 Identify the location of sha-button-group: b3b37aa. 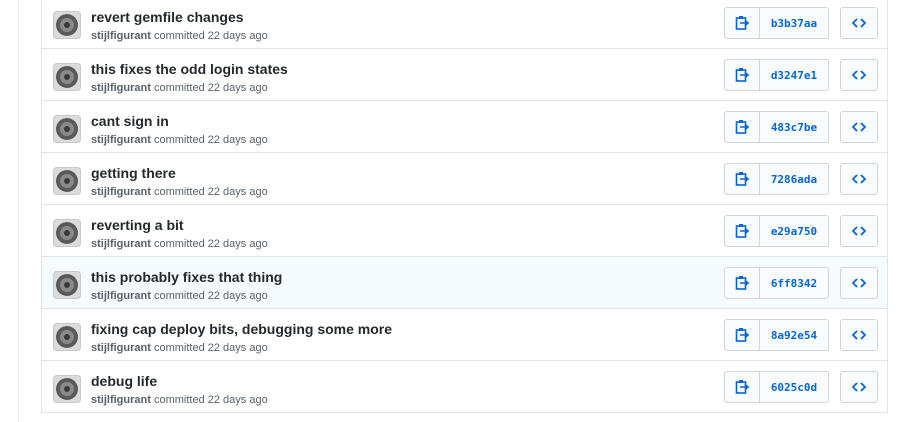
(776, 23).